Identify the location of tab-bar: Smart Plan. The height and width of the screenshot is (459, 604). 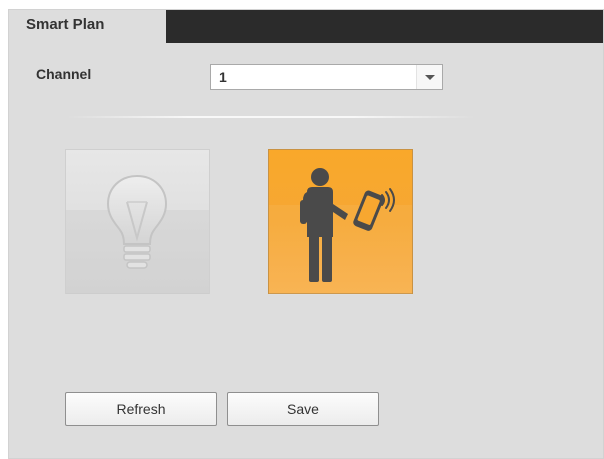
(306, 26).